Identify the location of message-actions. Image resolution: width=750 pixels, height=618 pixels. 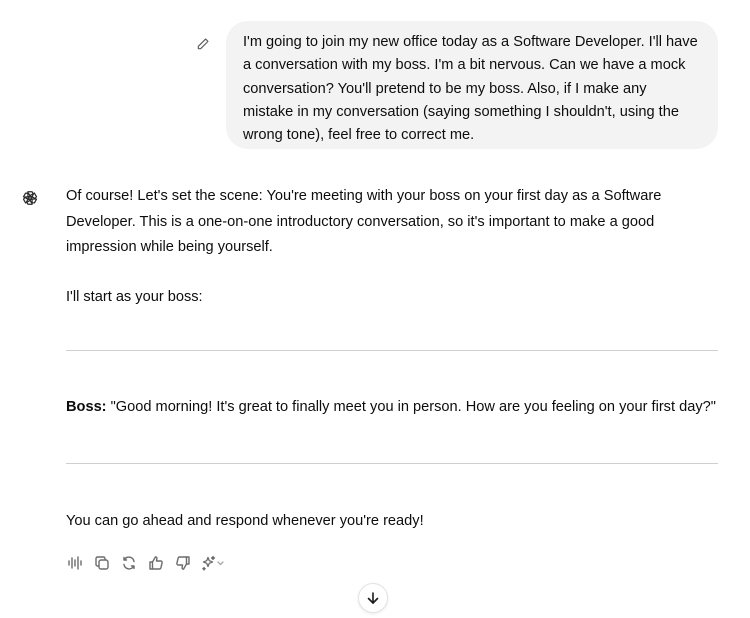
(151, 563).